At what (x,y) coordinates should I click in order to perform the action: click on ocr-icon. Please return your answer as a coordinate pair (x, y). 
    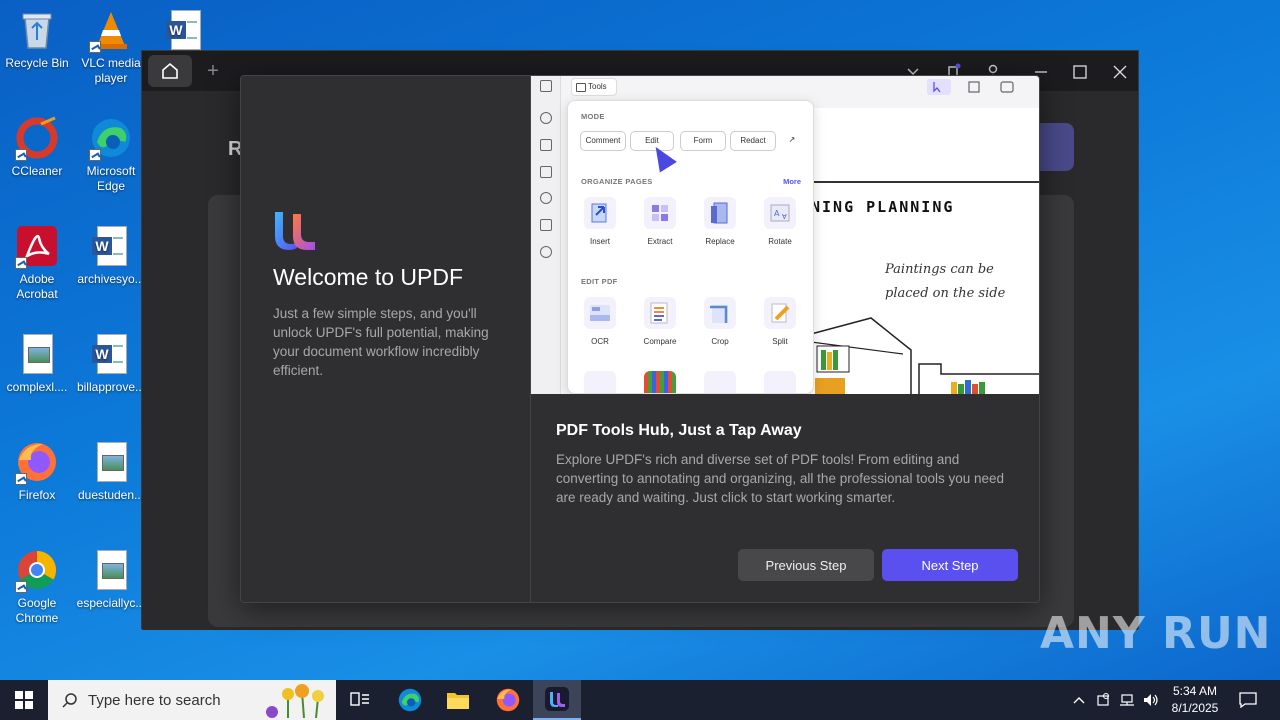
    Looking at the image, I should click on (600, 313).